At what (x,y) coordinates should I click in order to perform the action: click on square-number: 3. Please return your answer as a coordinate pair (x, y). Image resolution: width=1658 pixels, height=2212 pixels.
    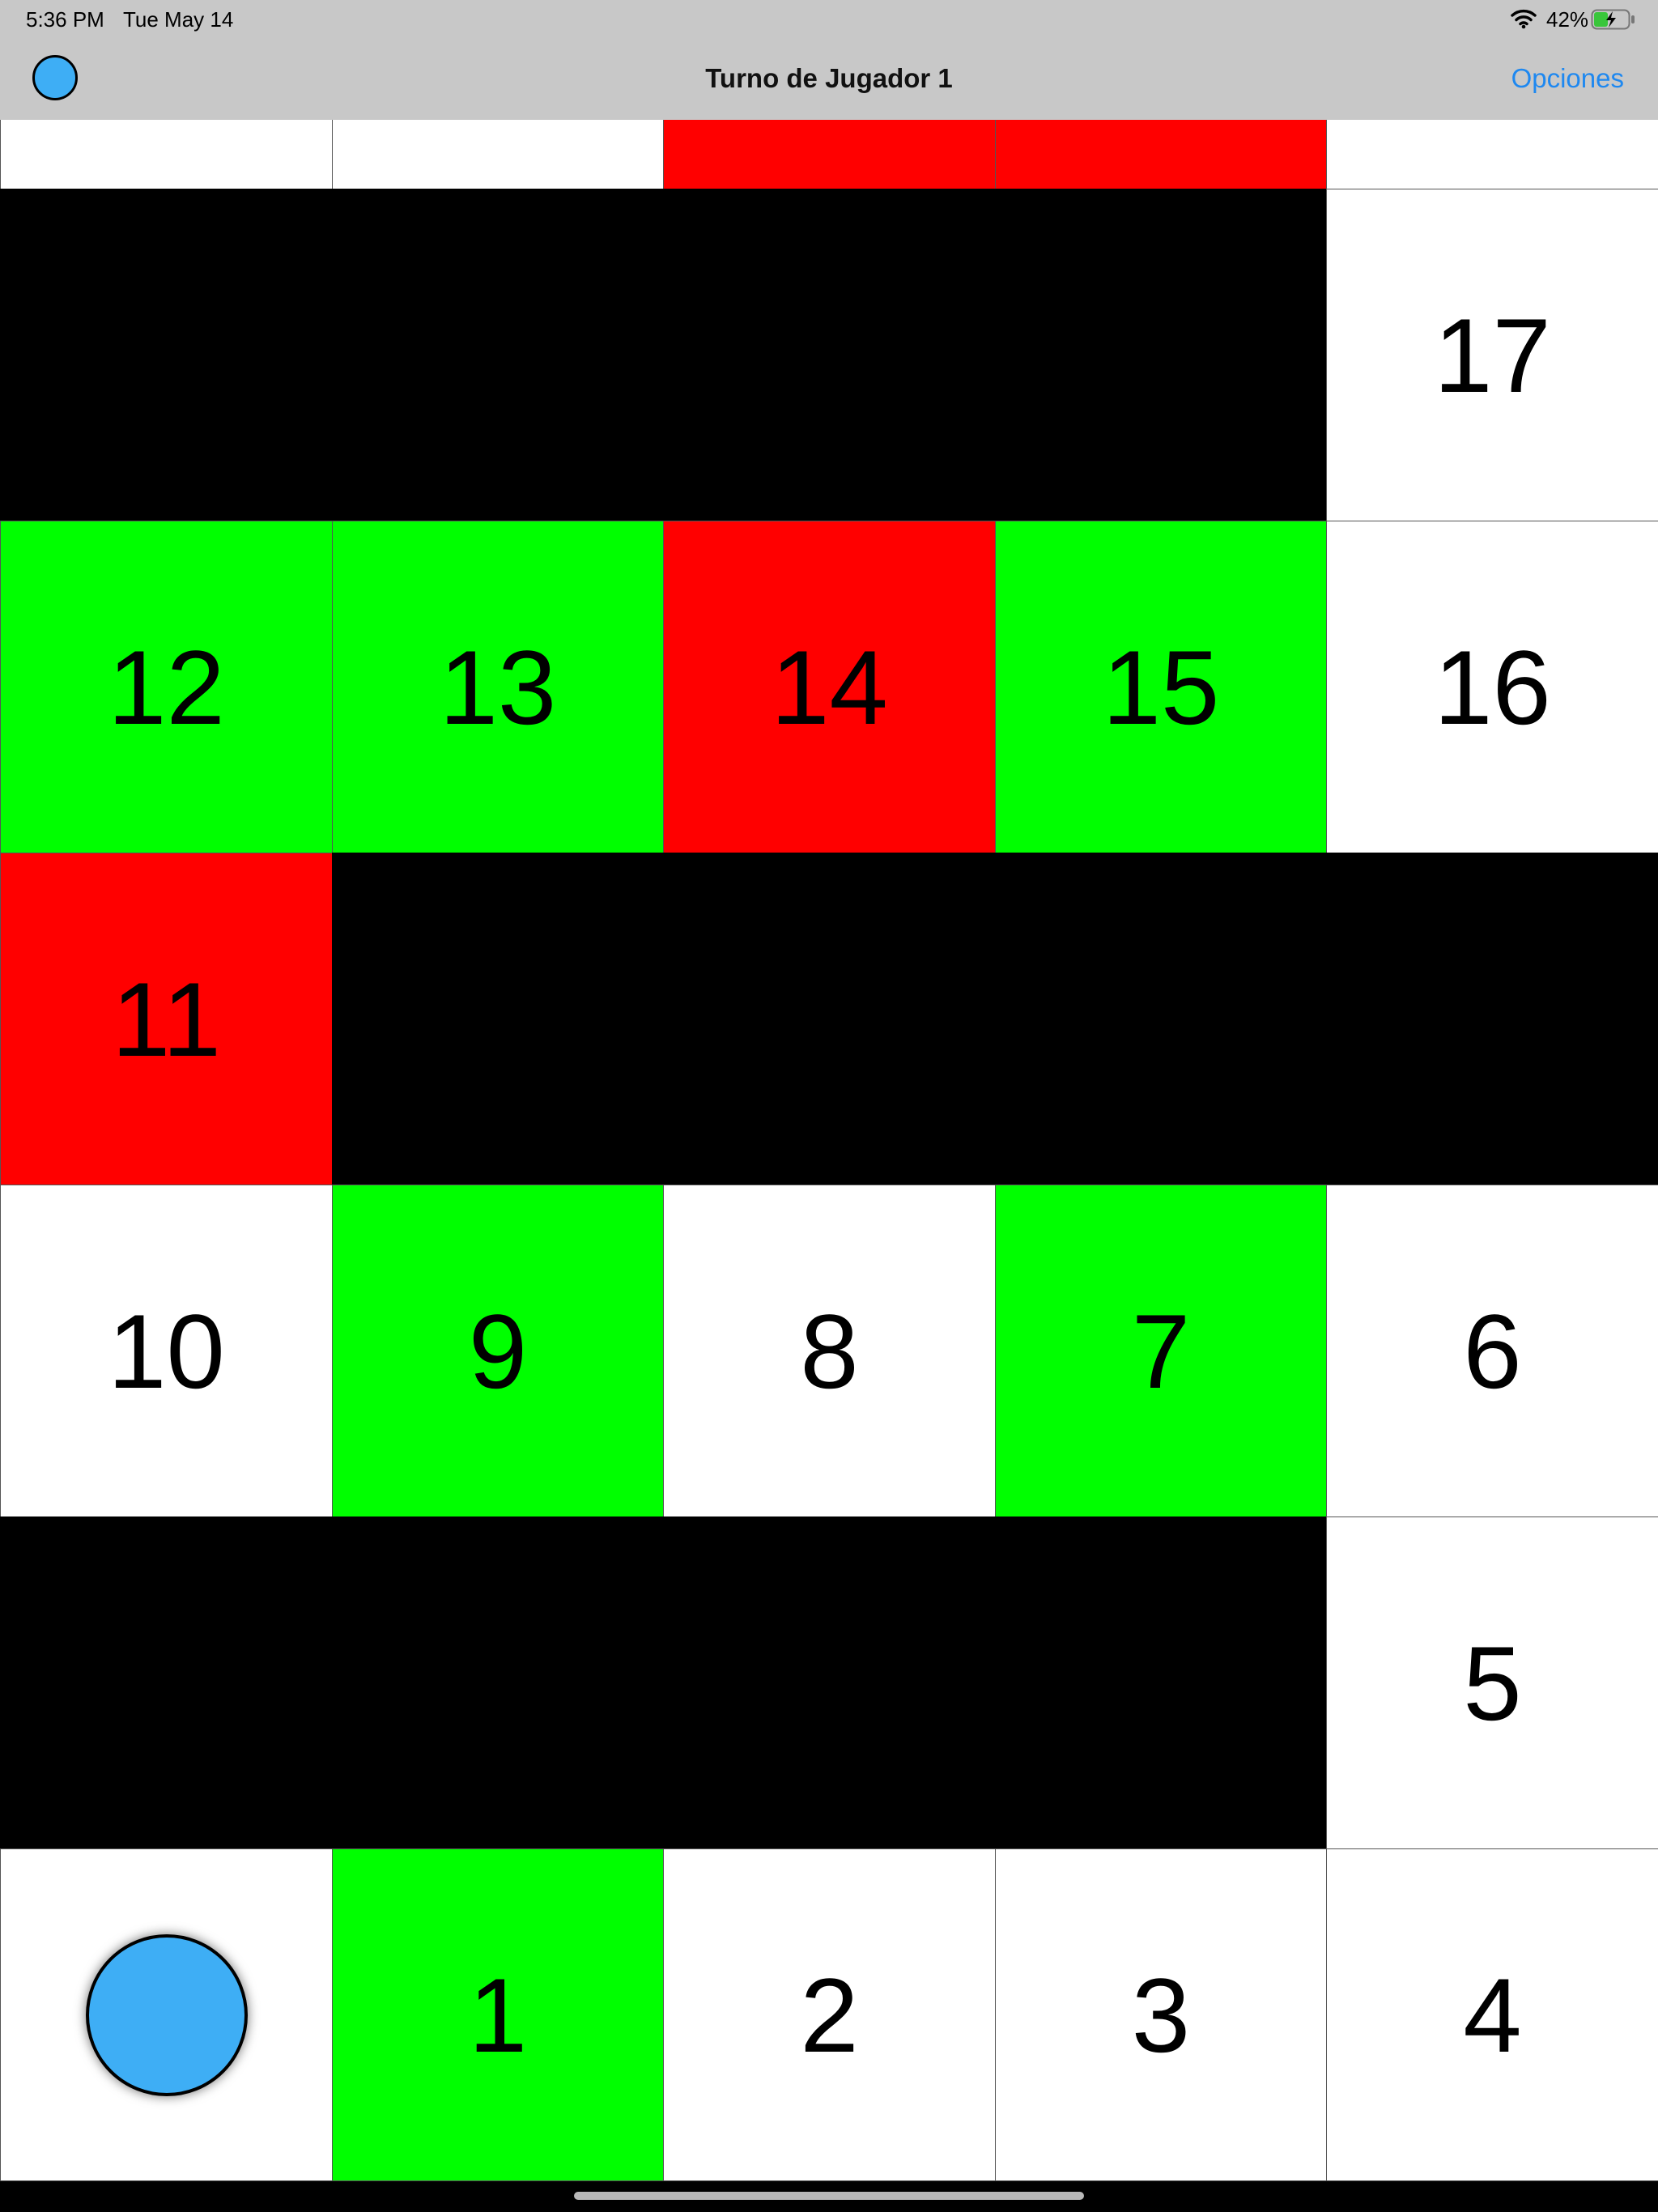
    Looking at the image, I should click on (1161, 2014).